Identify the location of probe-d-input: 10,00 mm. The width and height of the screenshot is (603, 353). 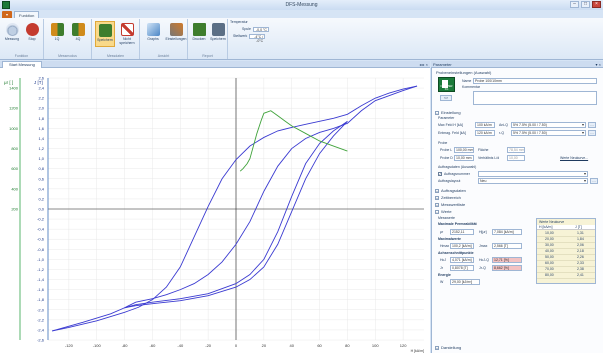
(464, 158).